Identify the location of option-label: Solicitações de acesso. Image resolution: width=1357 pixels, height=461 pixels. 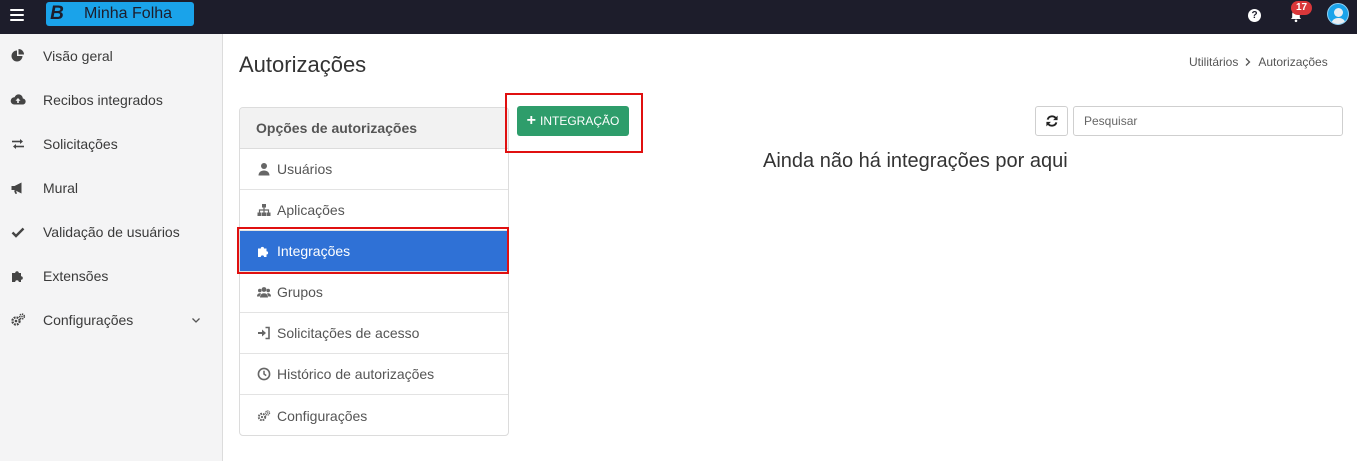
(348, 333).